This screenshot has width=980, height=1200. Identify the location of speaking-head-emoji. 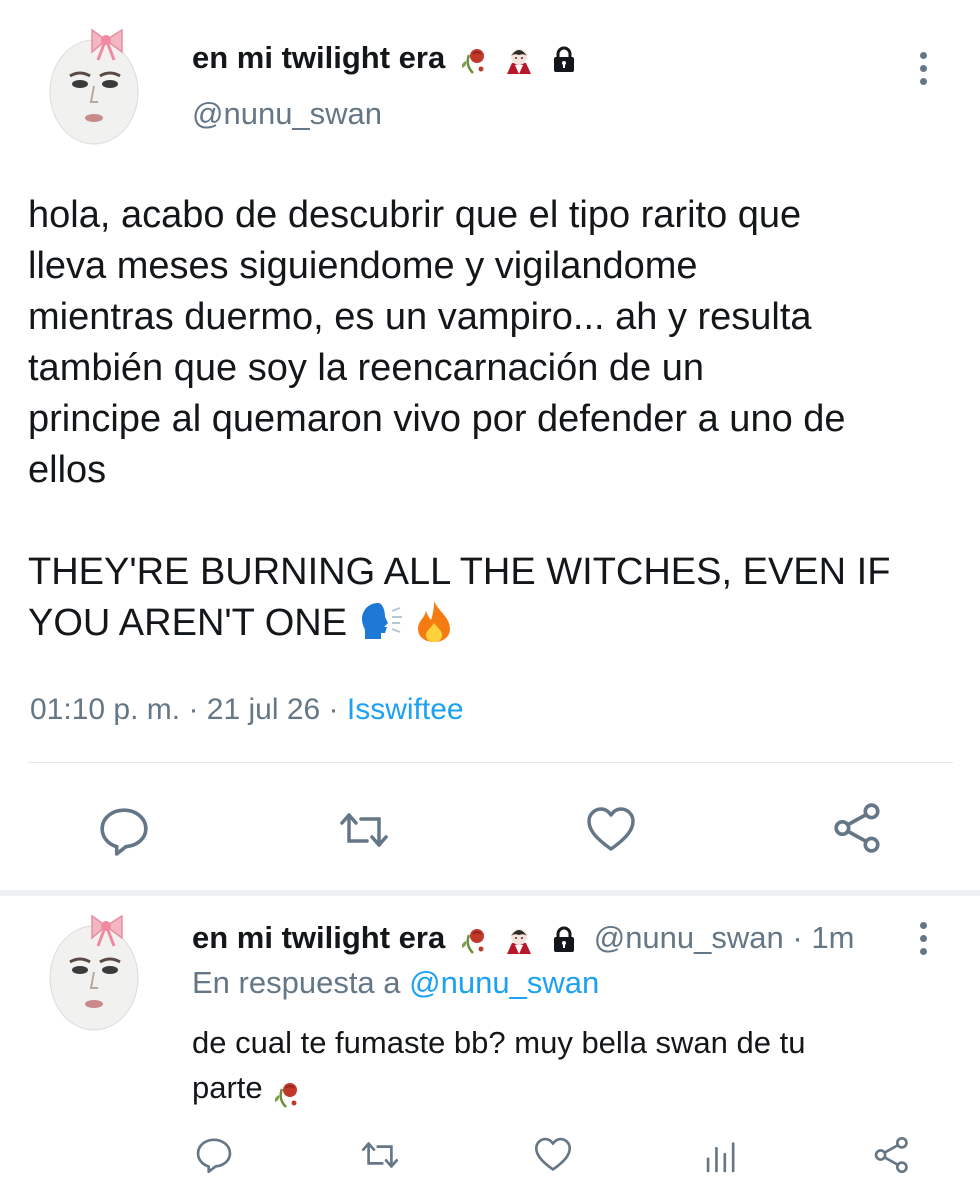
(381, 621).